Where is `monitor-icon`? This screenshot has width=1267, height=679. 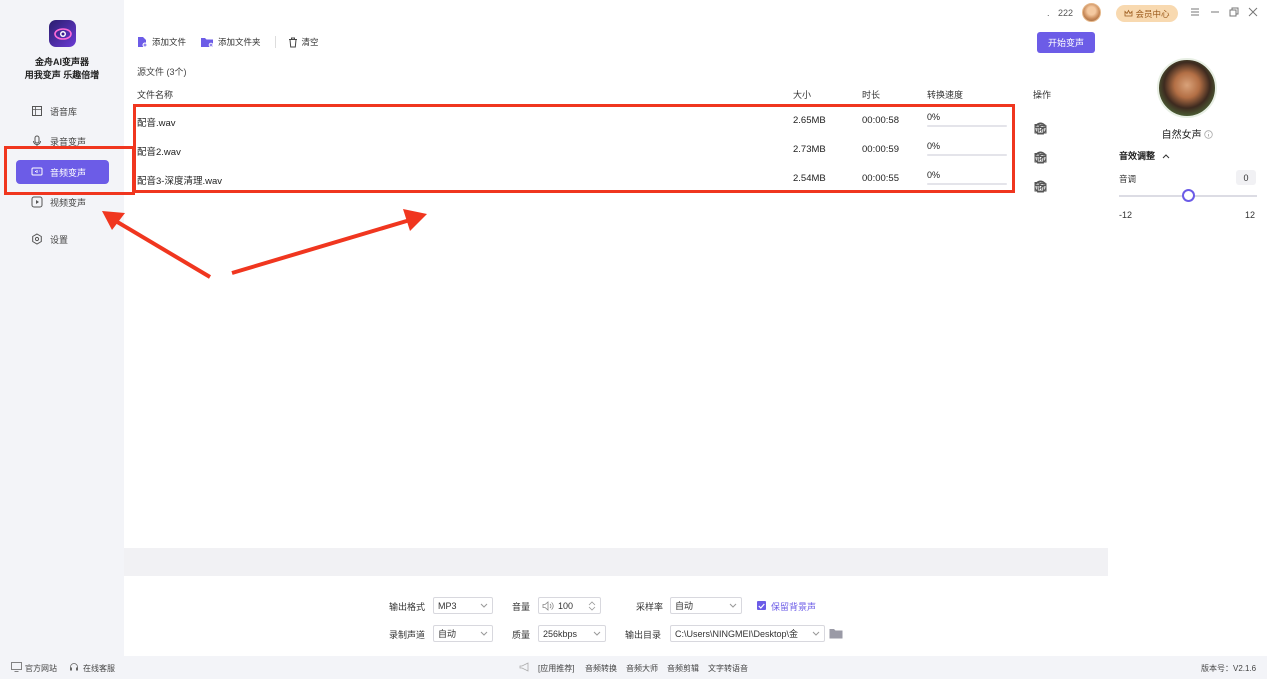 monitor-icon is located at coordinates (16, 667).